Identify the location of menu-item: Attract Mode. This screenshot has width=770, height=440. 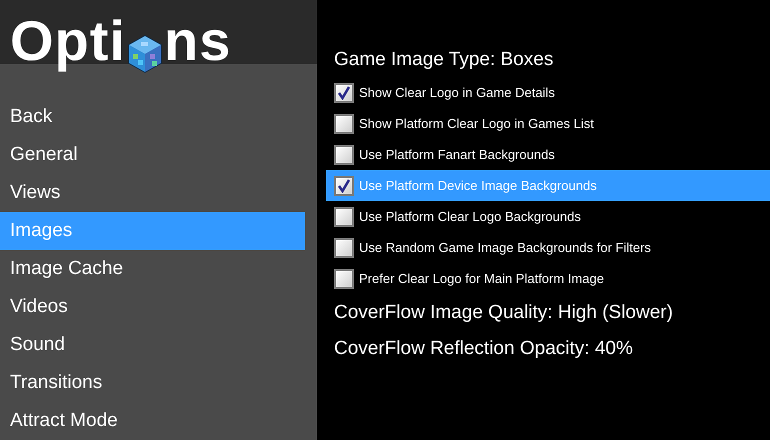
(158, 421).